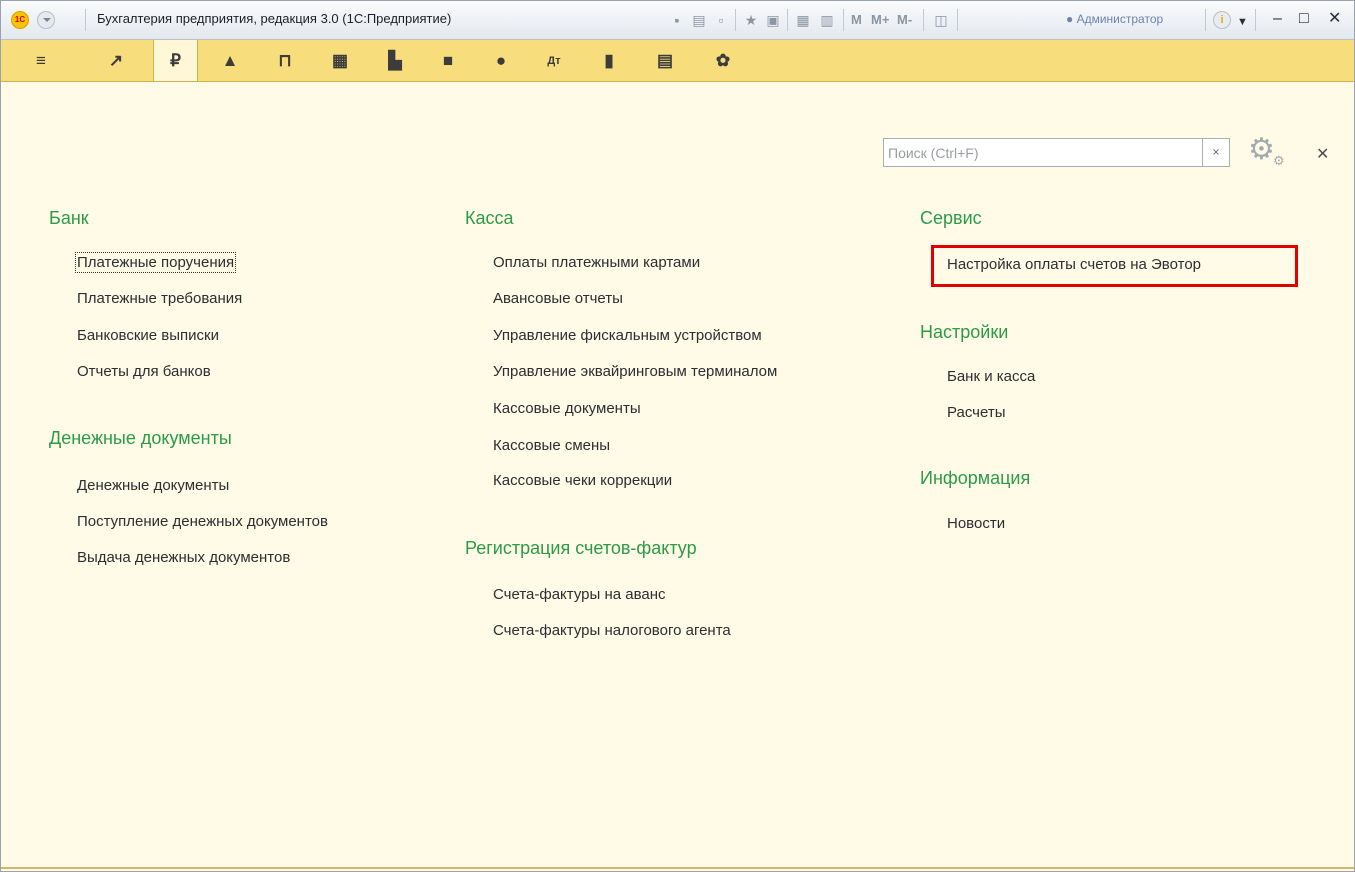 The image size is (1355, 872). What do you see at coordinates (1120, 19) in the screenshot?
I see `user-name: Администратор` at bounding box center [1120, 19].